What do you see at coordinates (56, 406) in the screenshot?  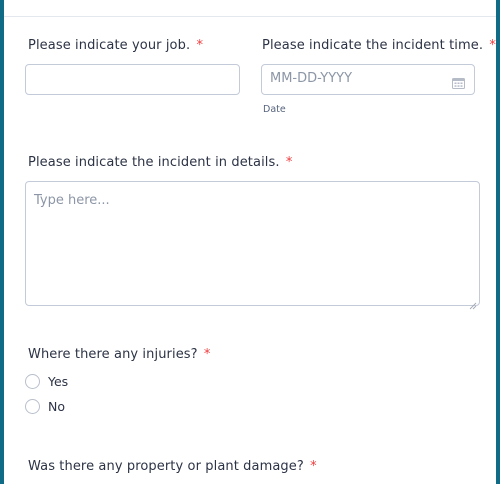 I see `radio-label: No` at bounding box center [56, 406].